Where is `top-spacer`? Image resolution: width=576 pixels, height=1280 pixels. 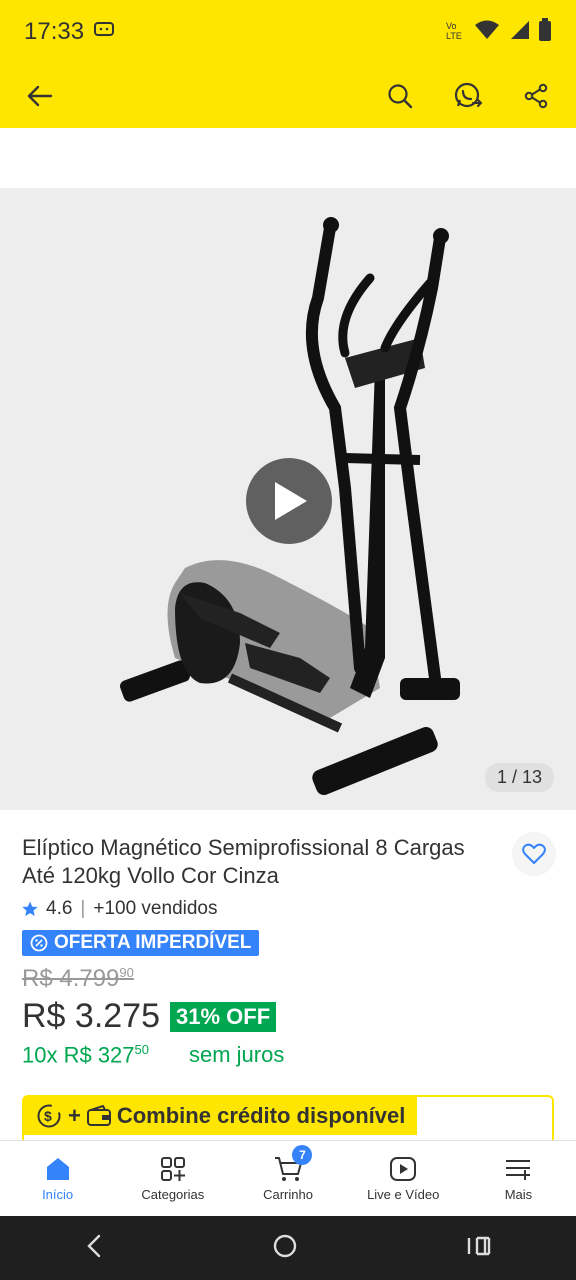
top-spacer is located at coordinates (288, 158).